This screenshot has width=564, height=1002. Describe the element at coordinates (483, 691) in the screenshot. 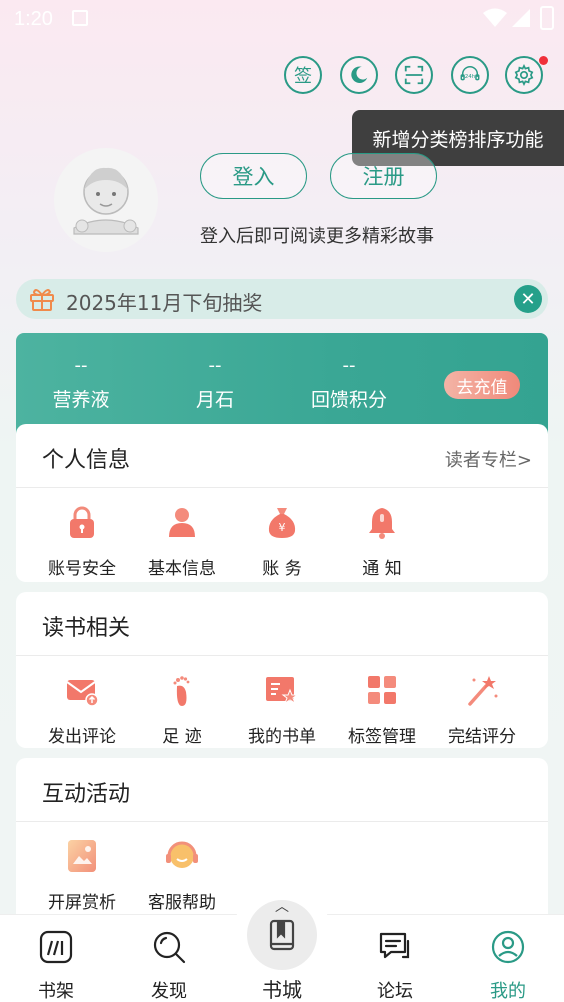

I see `magic-wand-icon` at that location.